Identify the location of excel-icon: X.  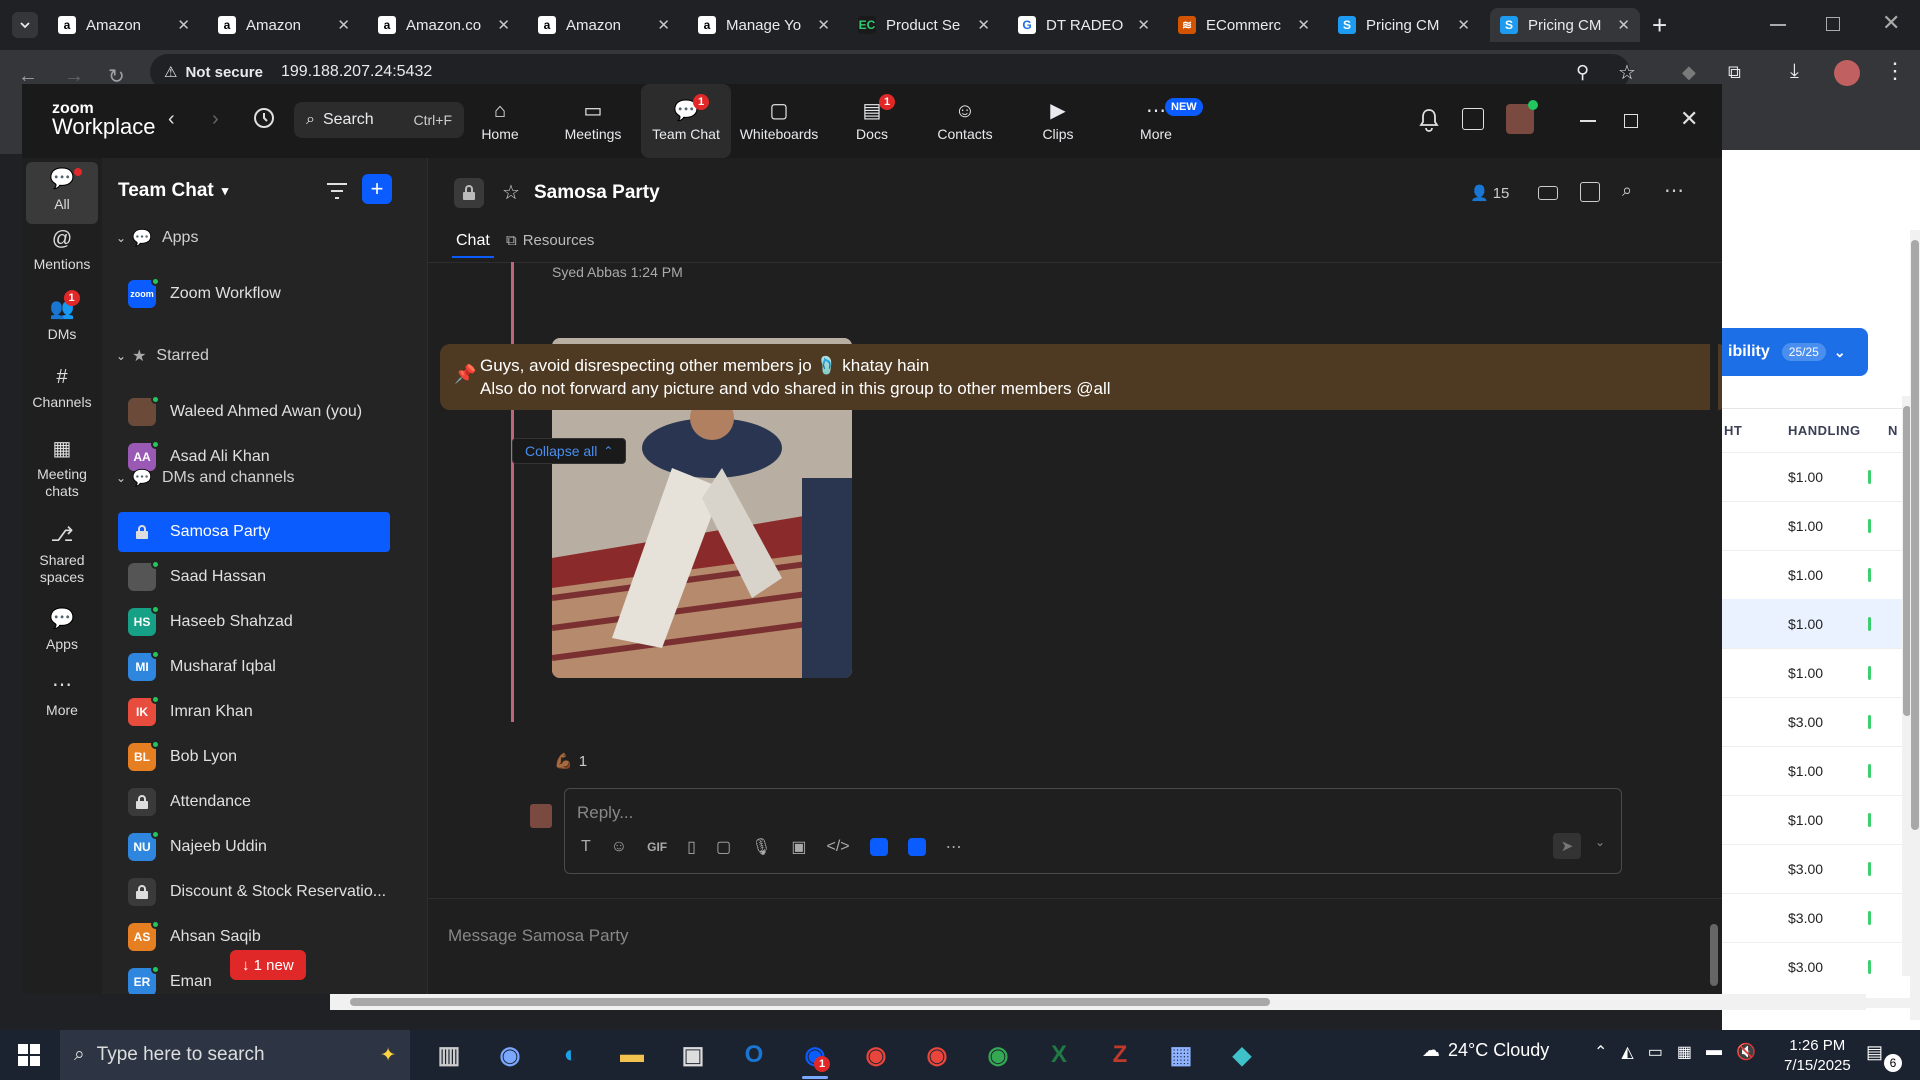
(1059, 1055).